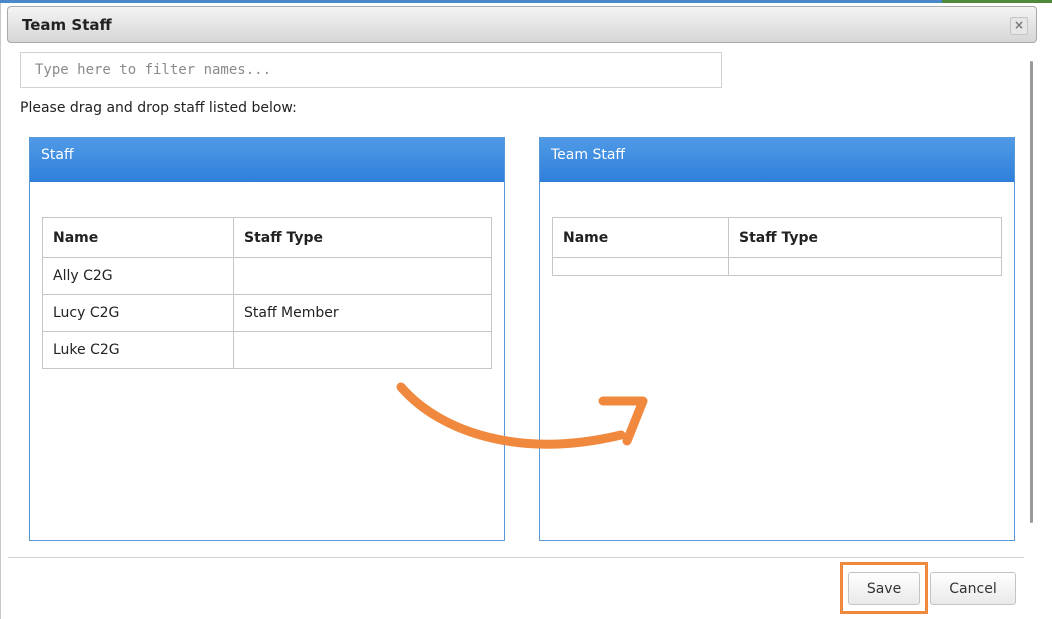 The width and height of the screenshot is (1052, 619). I want to click on footer-divider, so click(516, 557).